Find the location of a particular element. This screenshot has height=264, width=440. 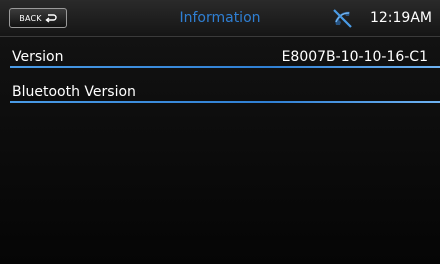

top-bar: BACK Information 12:19AM is located at coordinates (220, 18).